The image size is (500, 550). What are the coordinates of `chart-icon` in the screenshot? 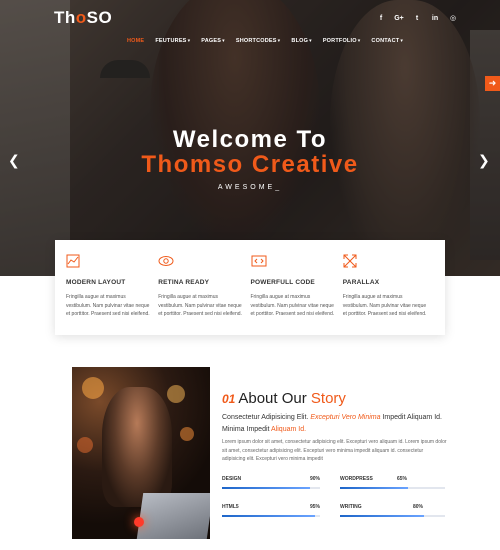 It's located at (73, 261).